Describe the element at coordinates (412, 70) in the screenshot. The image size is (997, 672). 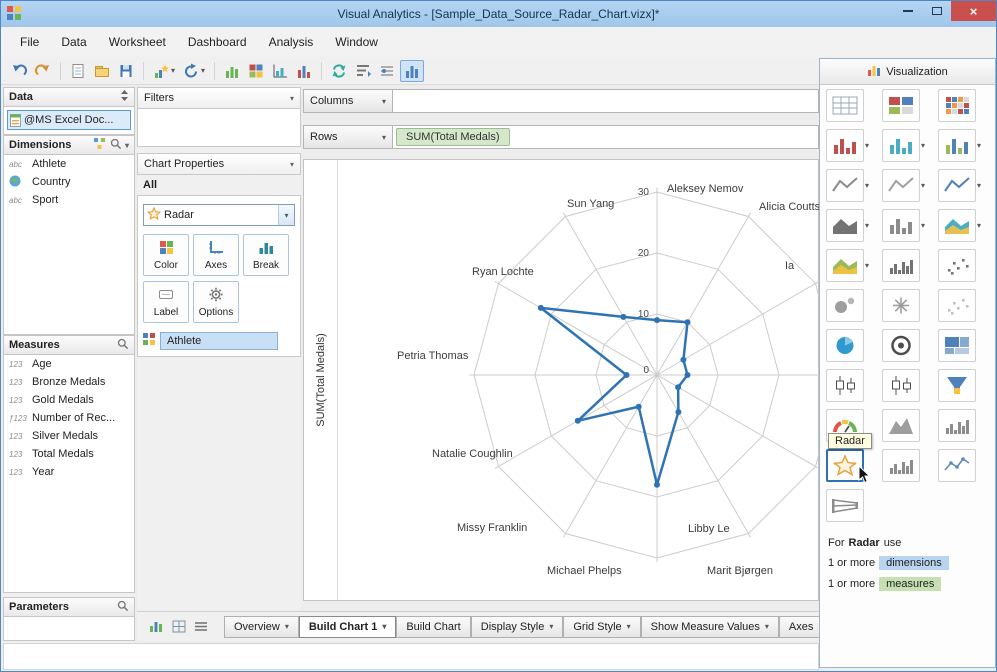
I see `toggle-visualization-button` at that location.